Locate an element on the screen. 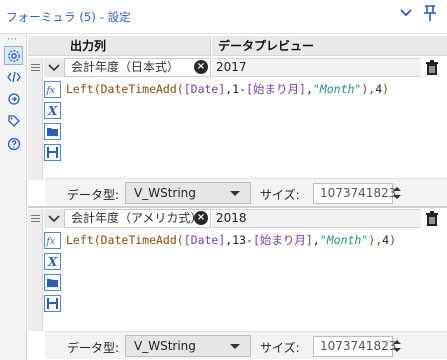 The image size is (447, 360). field-row-header: 会計年度（日本式） × 2017 is located at coordinates (237, 67).